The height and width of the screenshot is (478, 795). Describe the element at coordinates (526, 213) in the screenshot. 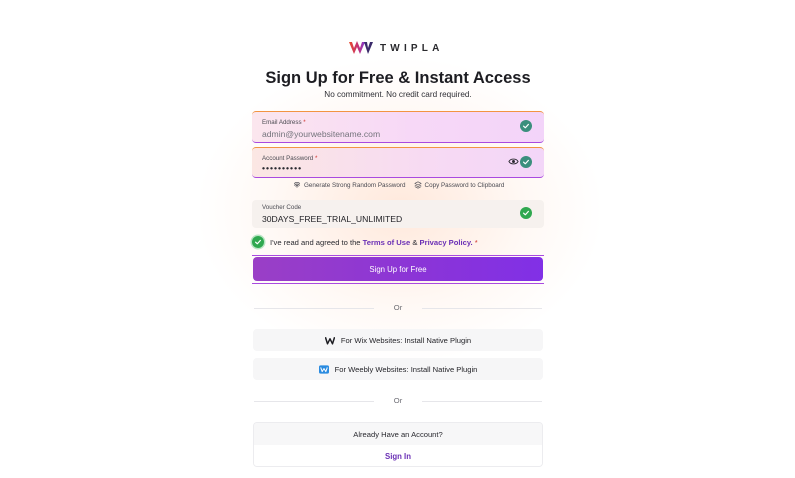

I see `voucher-valid-check-icon` at that location.